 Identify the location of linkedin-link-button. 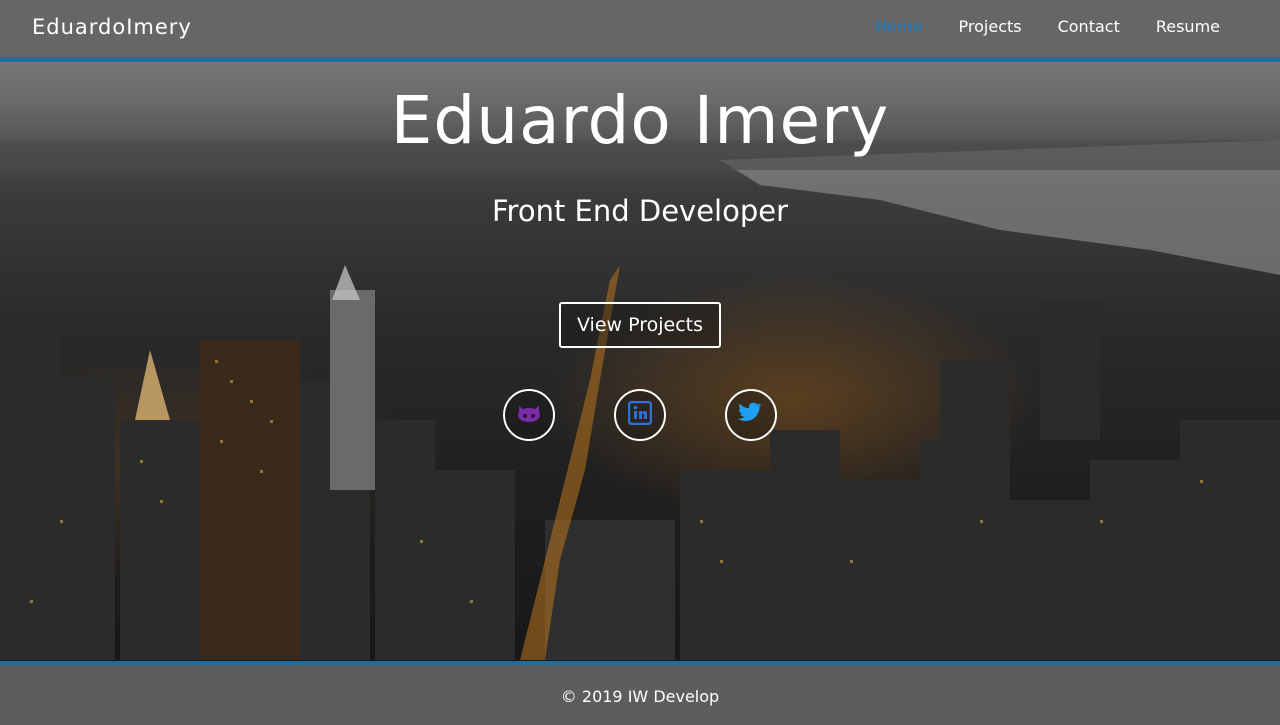
(640, 415).